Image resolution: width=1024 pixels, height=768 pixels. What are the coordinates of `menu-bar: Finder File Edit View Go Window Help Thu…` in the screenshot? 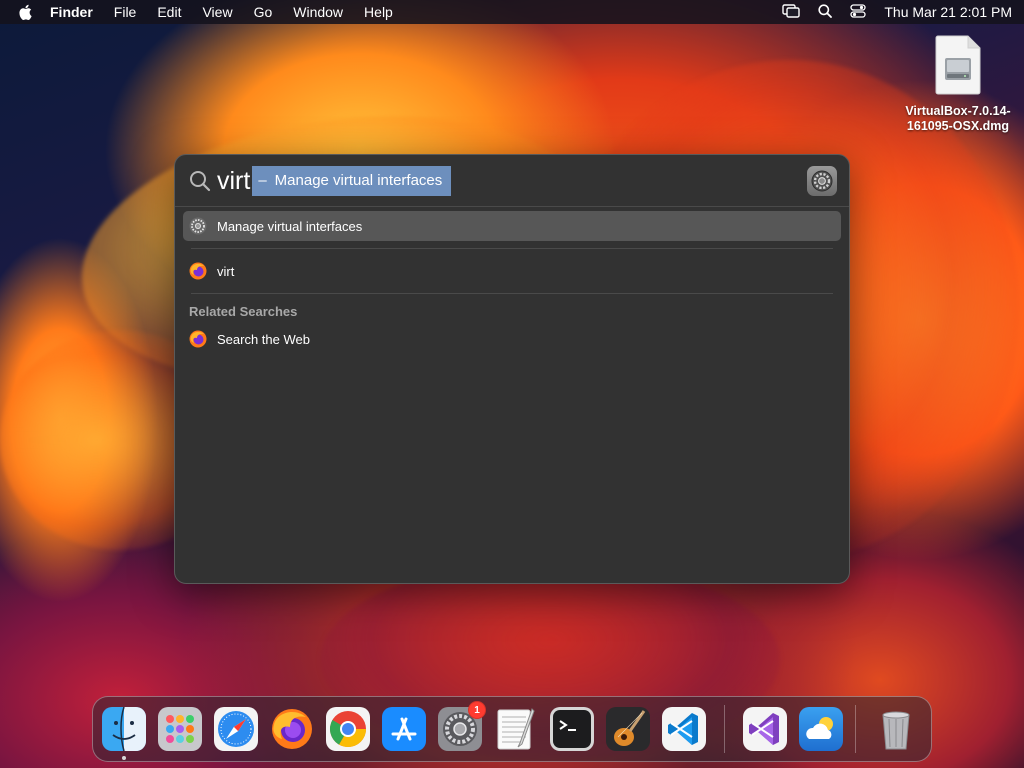 It's located at (512, 12).